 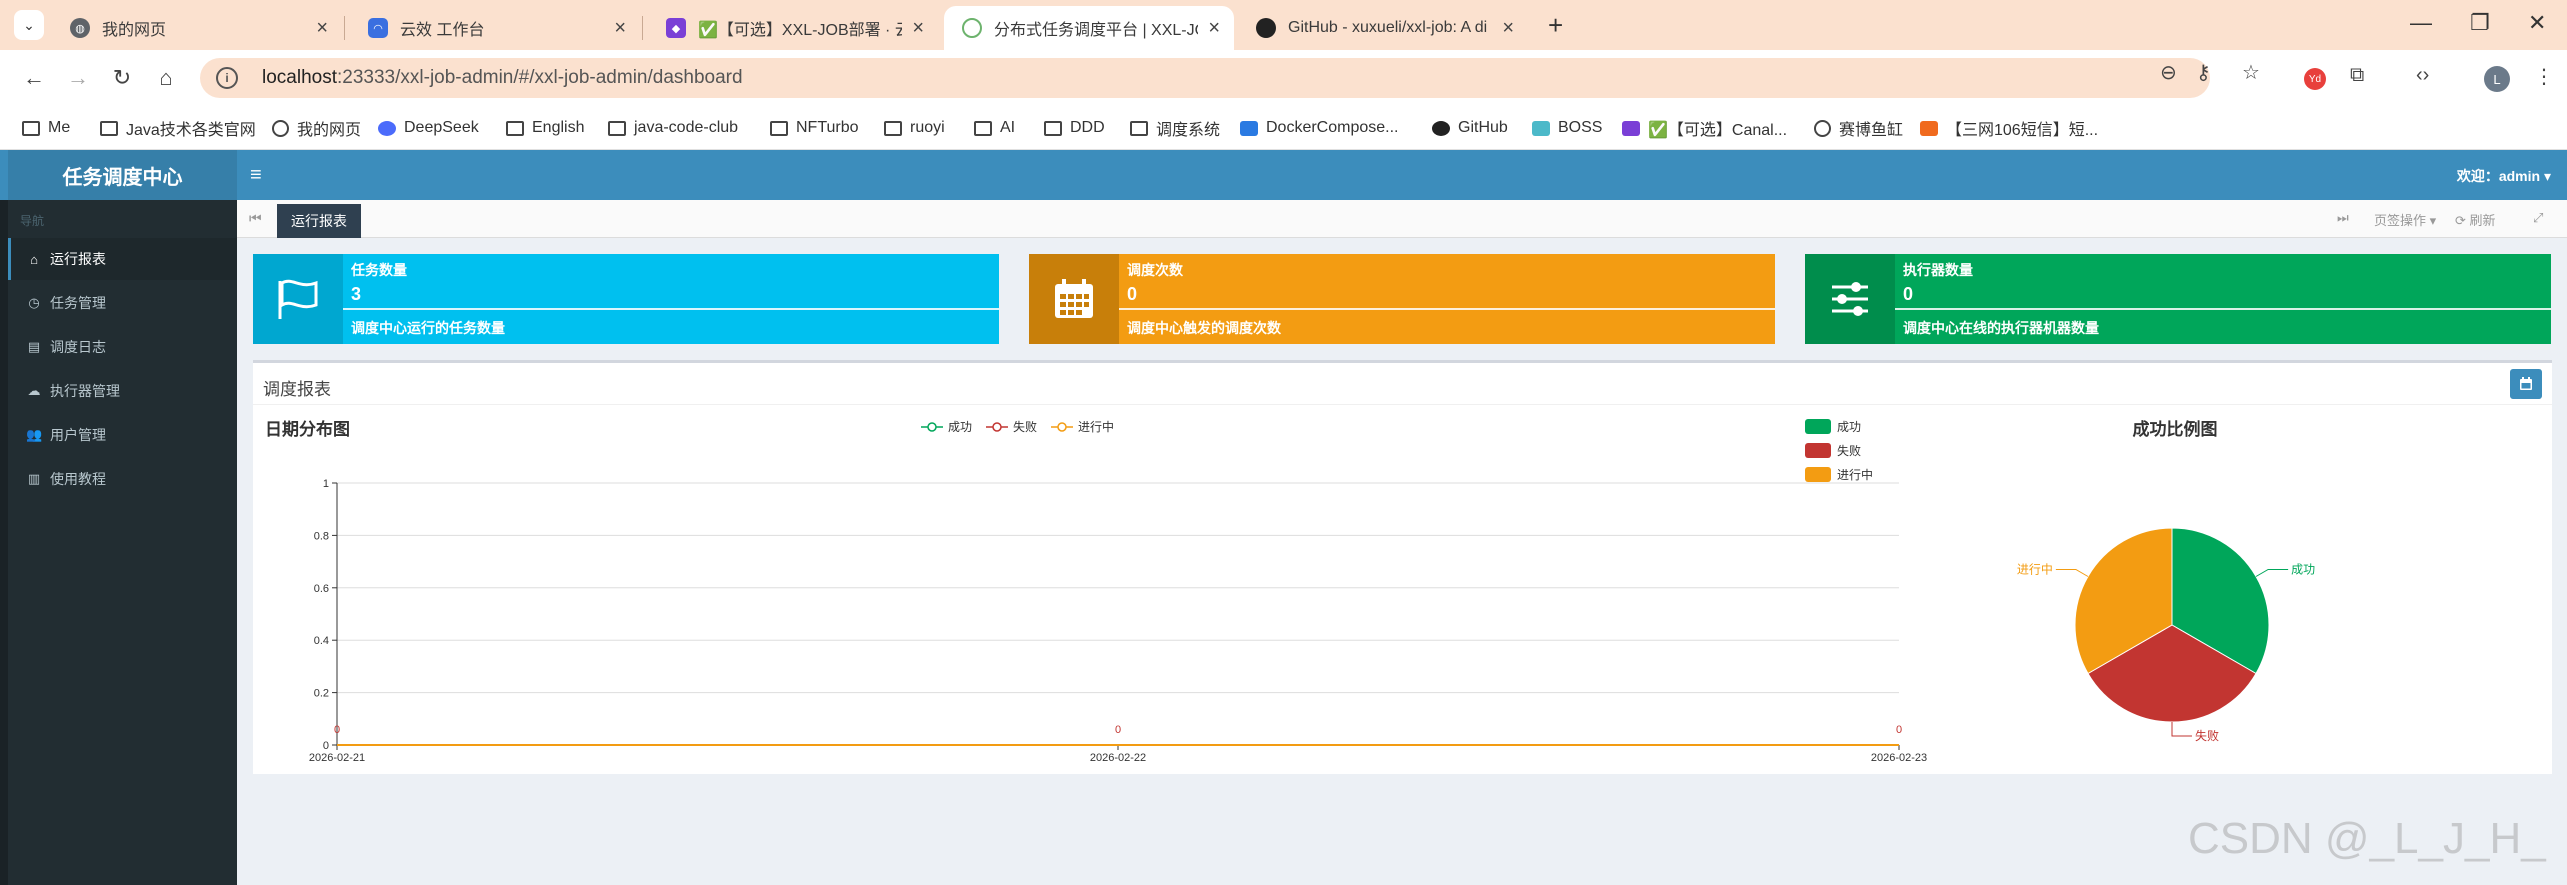 I want to click on bookmark-item: DeepSeek, so click(x=428, y=128).